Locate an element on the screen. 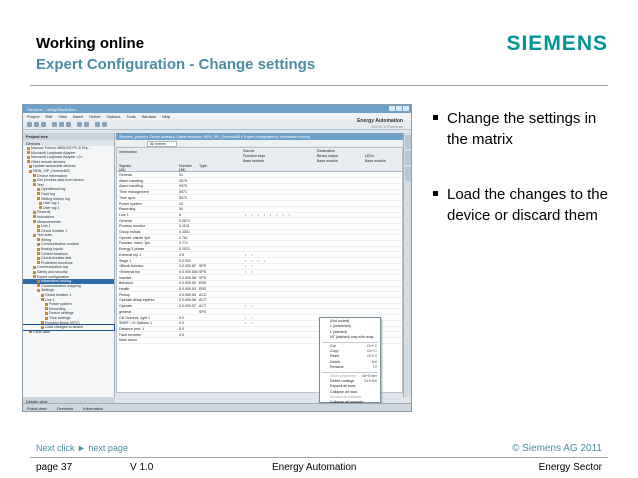  number-cell: 0.0.930.82 is located at coordinates (187, 266).